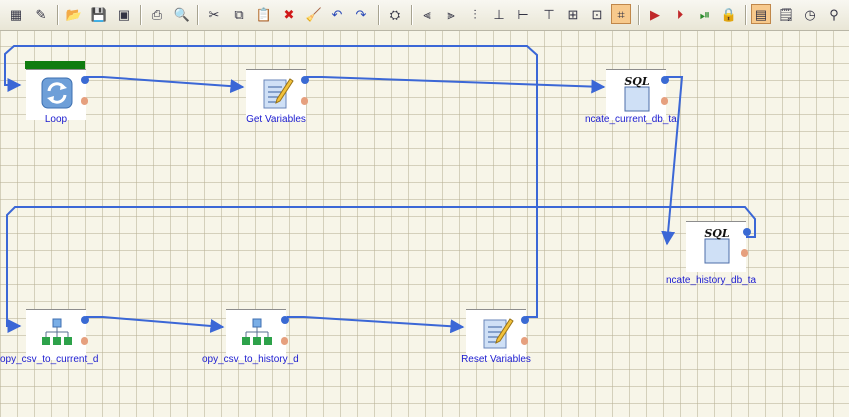 This screenshot has width=849, height=417. I want to click on component-loop, so click(57, 90).